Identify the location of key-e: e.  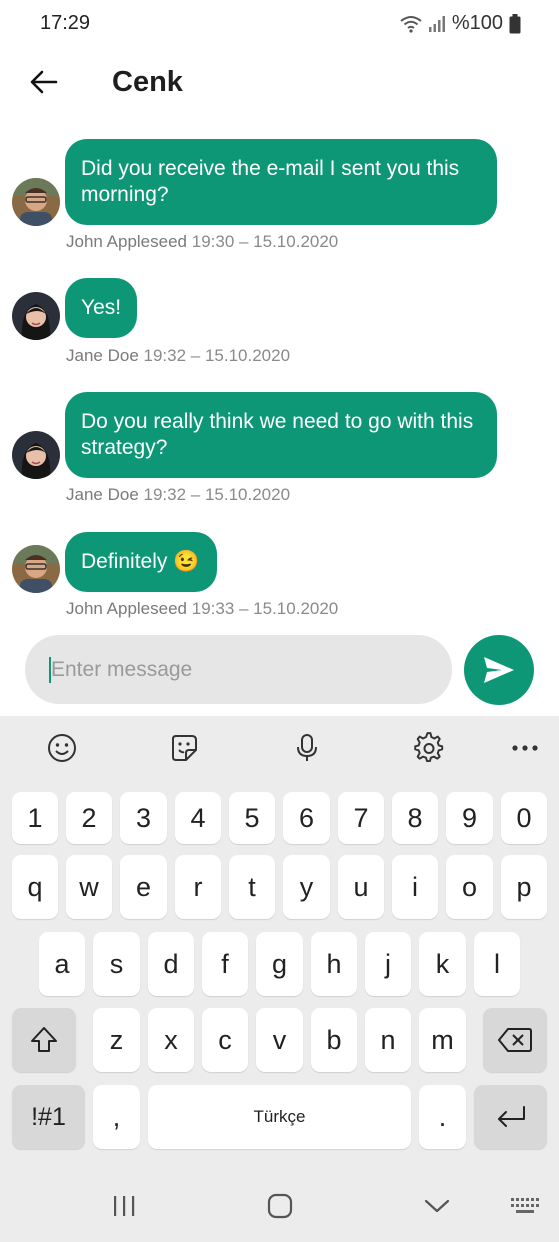
(143, 887).